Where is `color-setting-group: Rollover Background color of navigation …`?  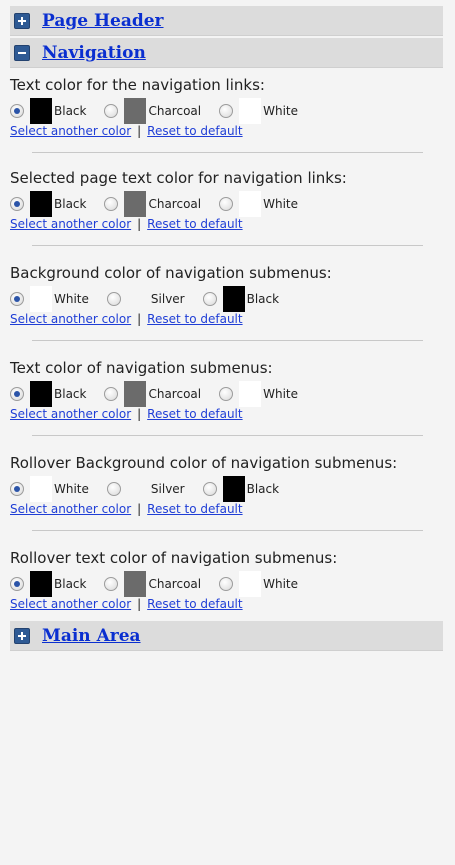
color-setting-group: Rollover Background color of navigation … is located at coordinates (232, 476).